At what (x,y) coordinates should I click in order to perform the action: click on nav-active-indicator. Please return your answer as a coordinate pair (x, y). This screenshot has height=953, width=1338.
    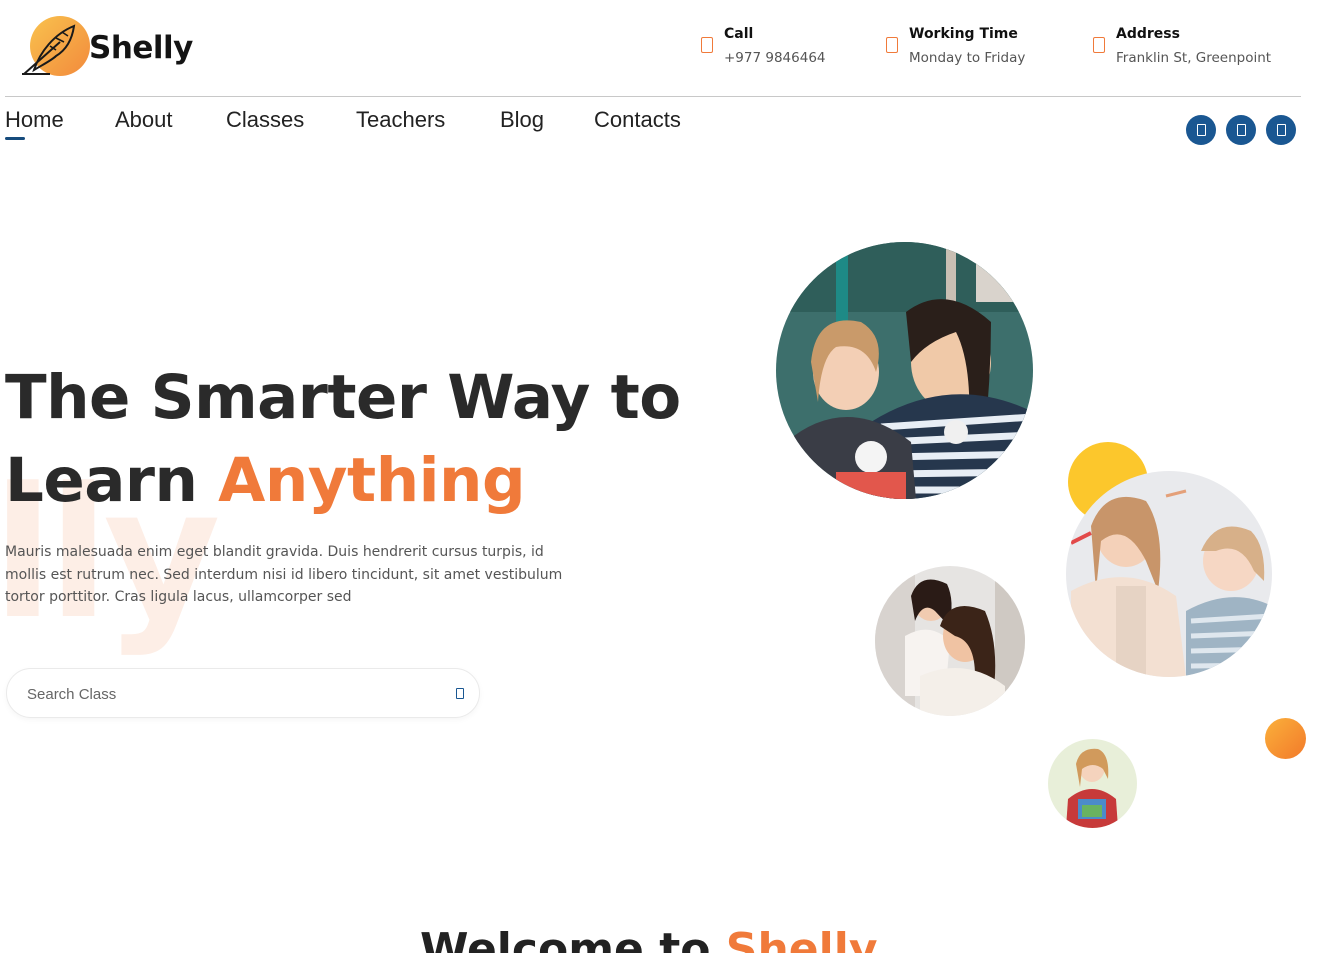
    Looking at the image, I should click on (15, 138).